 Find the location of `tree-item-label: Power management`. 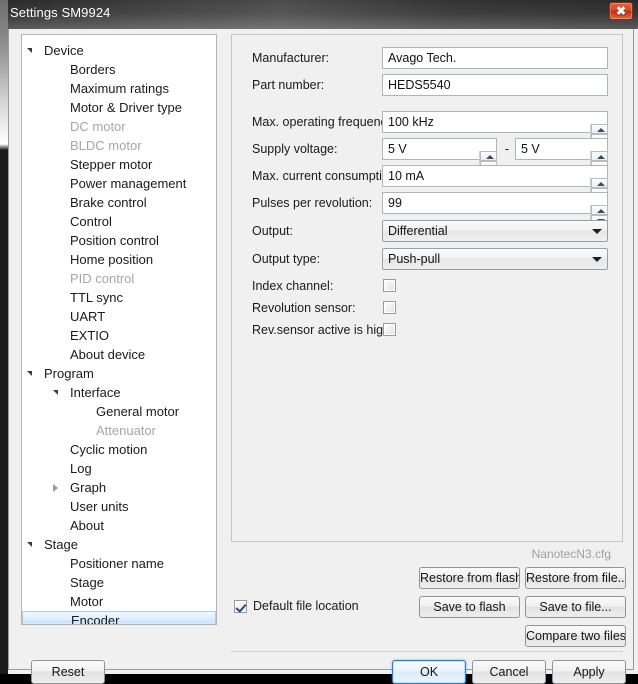

tree-item-label: Power management is located at coordinates (128, 183).